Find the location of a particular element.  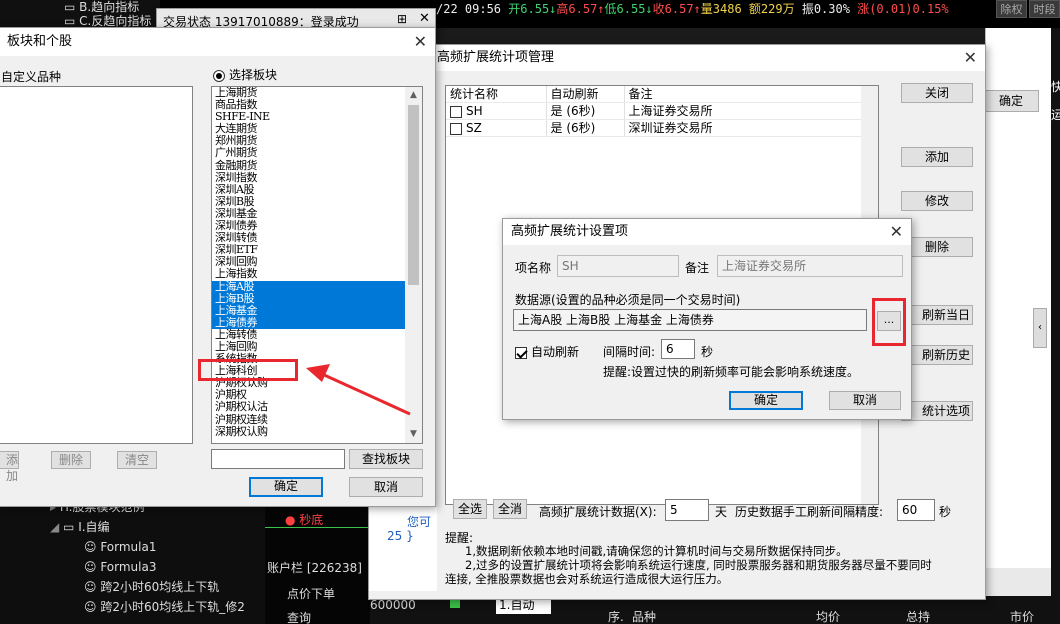

col-seq: 序. is located at coordinates (616, 617).